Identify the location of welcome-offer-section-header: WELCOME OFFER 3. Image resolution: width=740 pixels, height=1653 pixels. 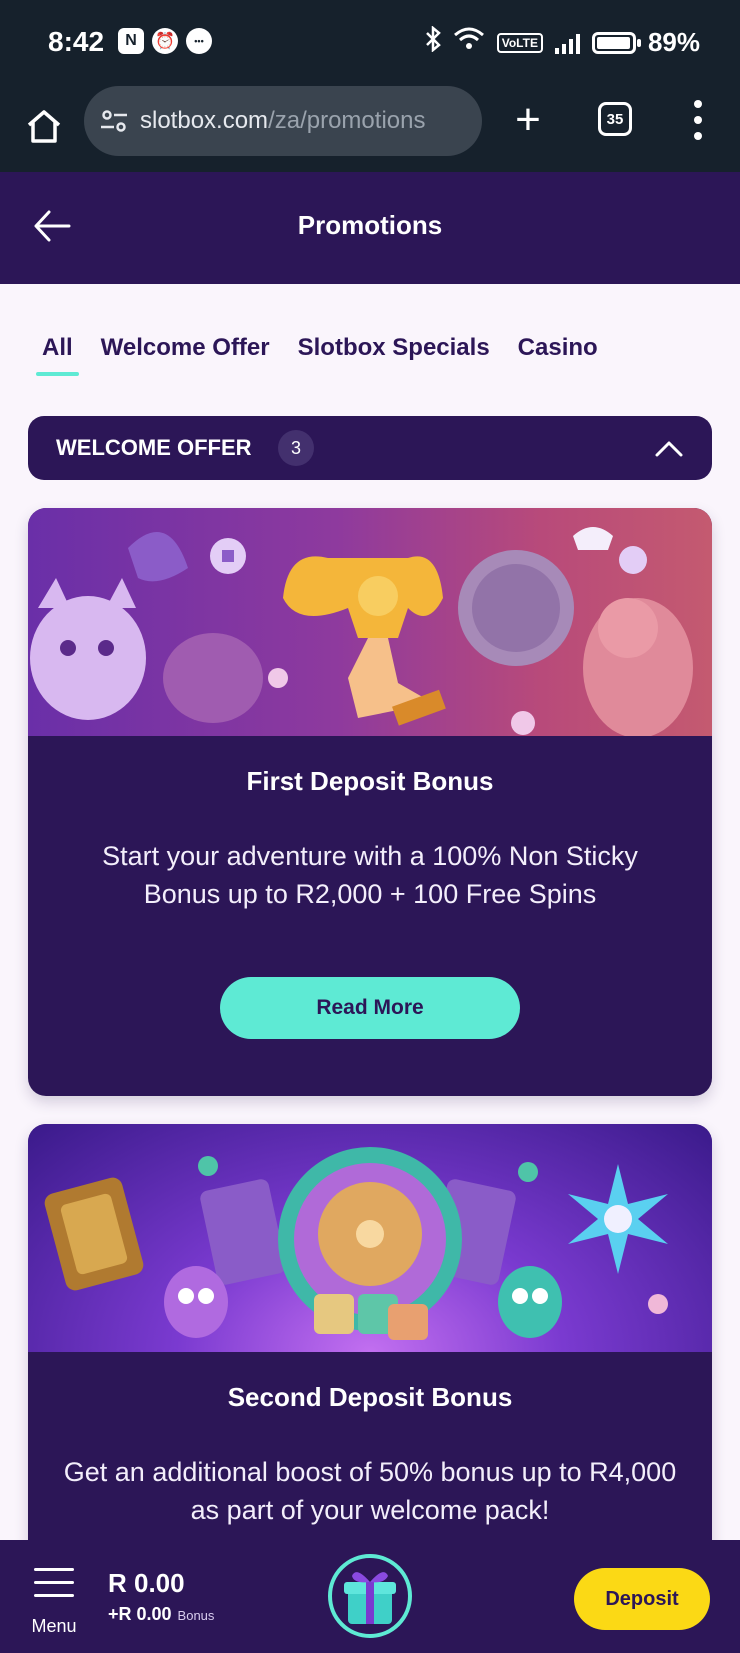
(370, 448).